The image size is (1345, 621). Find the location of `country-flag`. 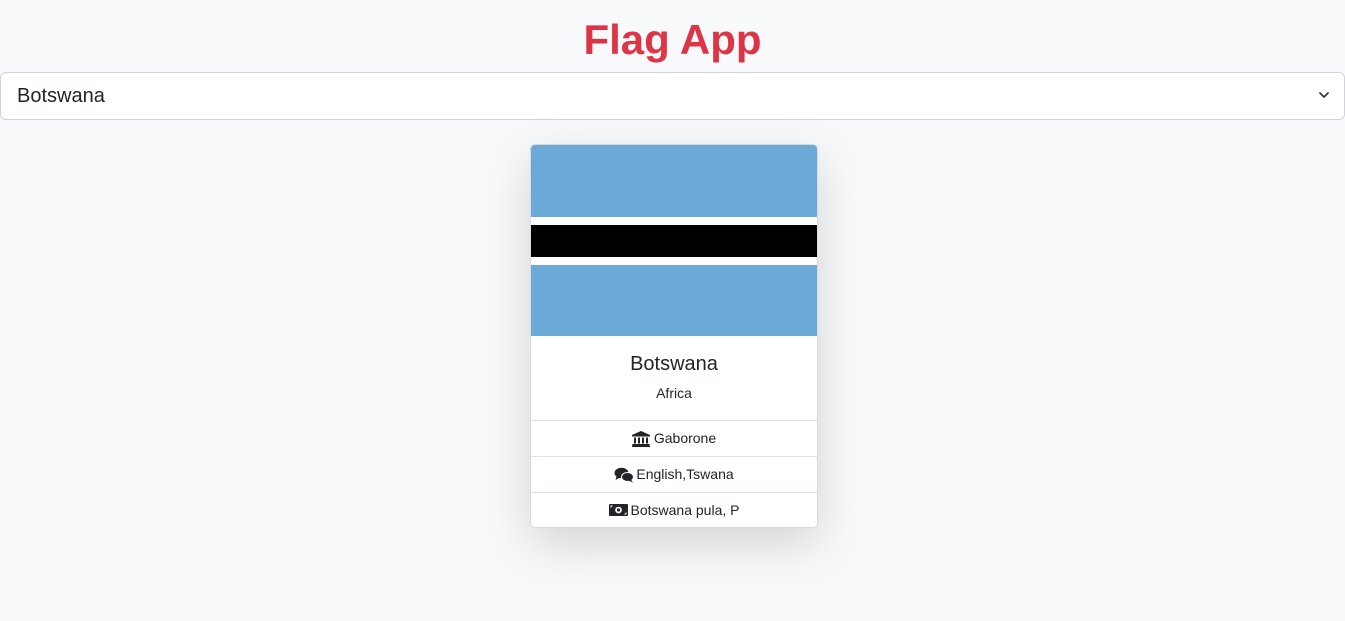

country-flag is located at coordinates (674, 240).